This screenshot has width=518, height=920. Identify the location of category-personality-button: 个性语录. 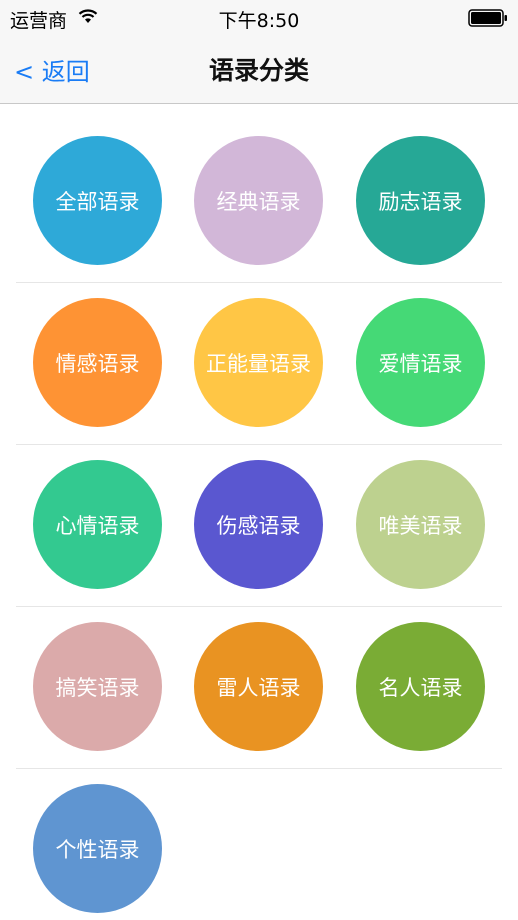
(97, 848).